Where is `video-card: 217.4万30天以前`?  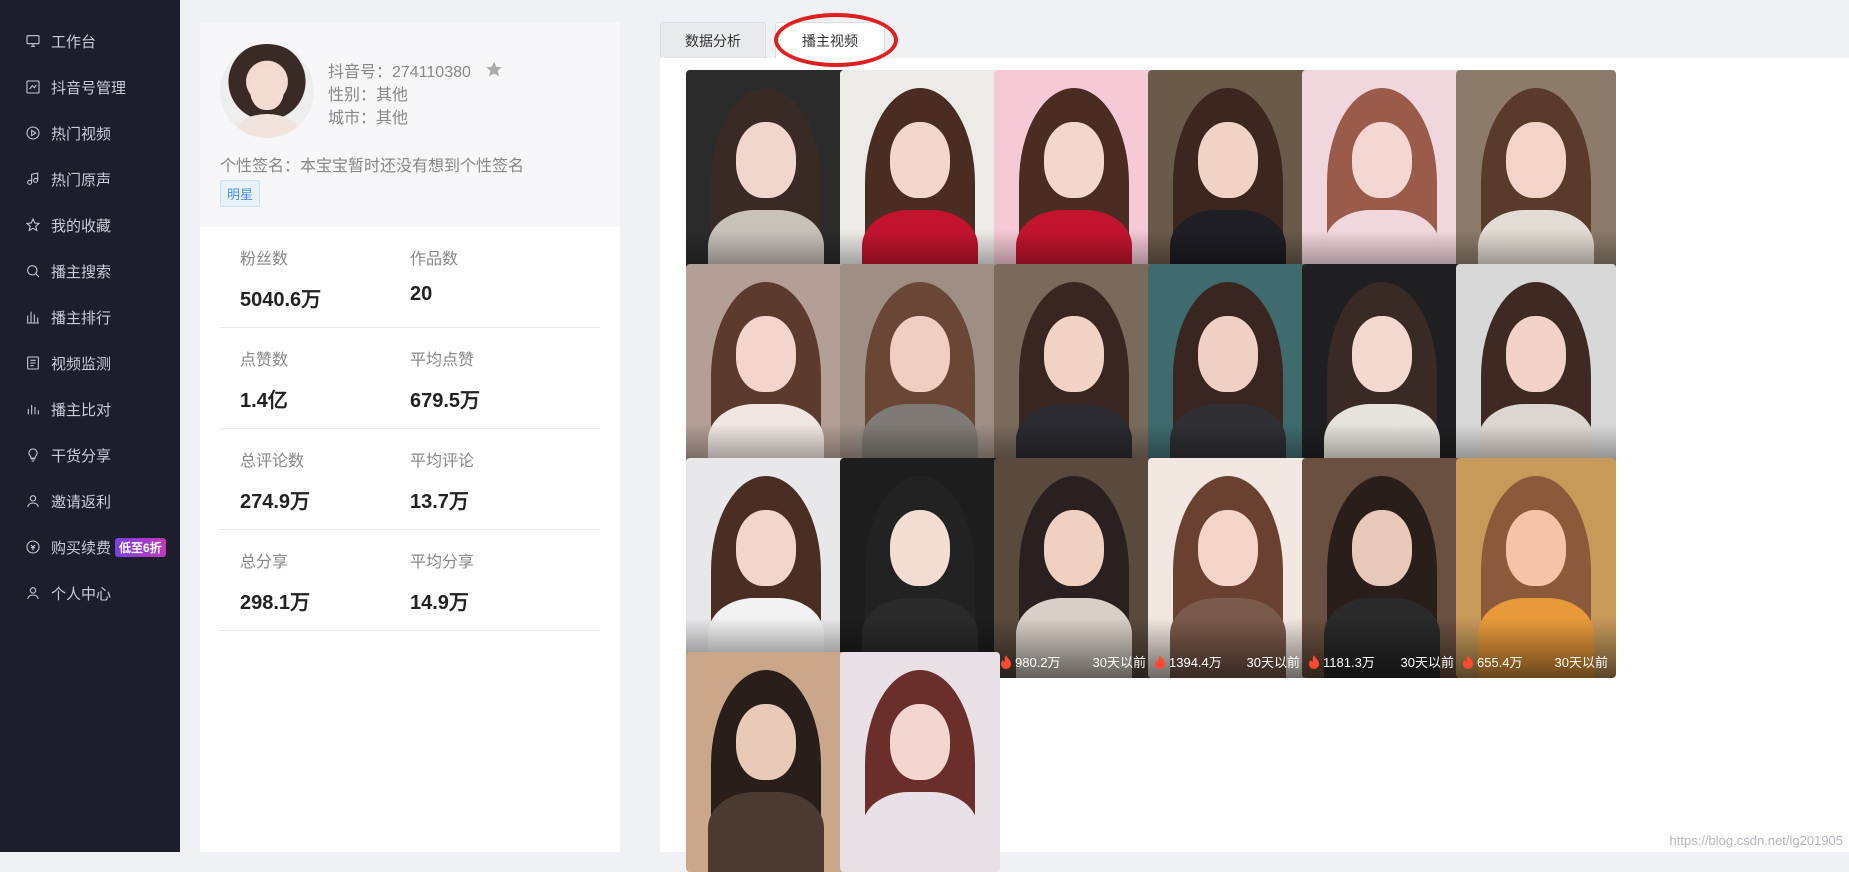
video-card: 217.4万30天以前 is located at coordinates (1382, 180).